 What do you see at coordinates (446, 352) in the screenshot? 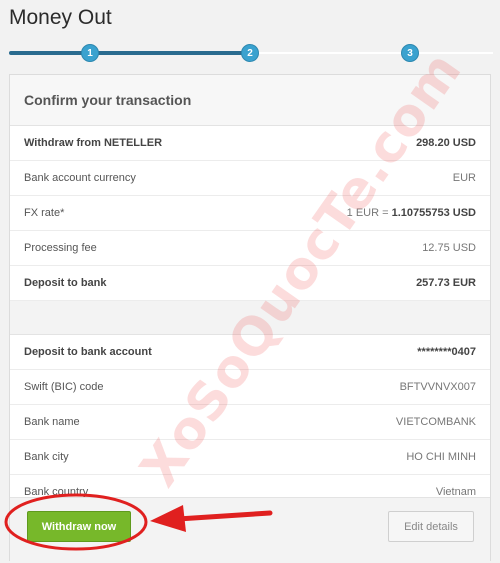
I see `row-value: ********0407` at bounding box center [446, 352].